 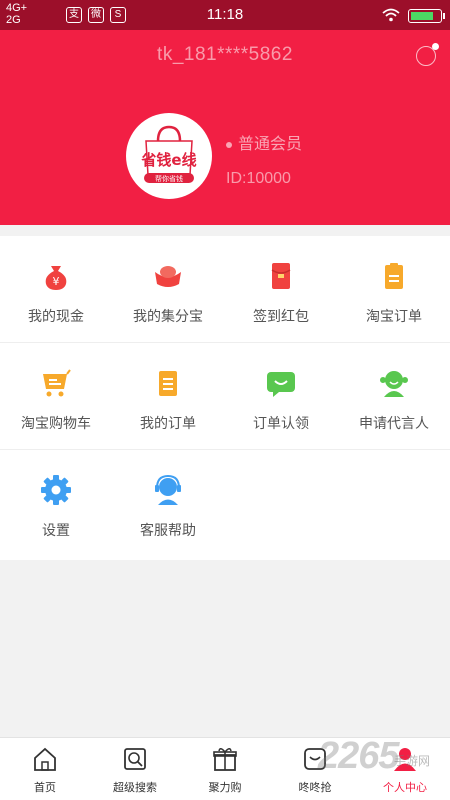 What do you see at coordinates (394, 384) in the screenshot?
I see `spokesperson-icon` at bounding box center [394, 384].